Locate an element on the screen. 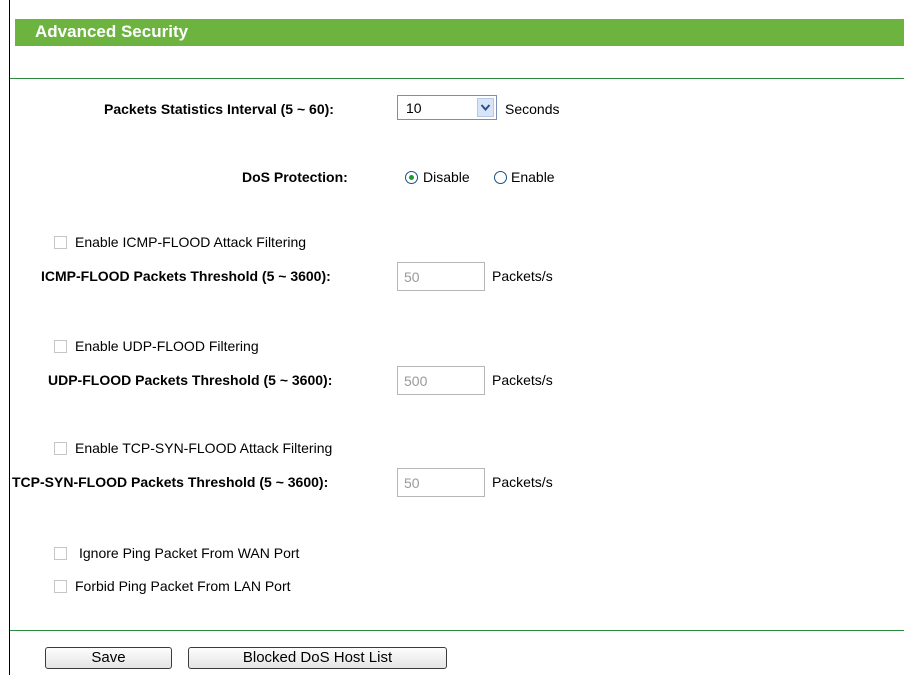 Image resolution: width=904 pixels, height=675 pixels. icmp-filter-label: Enable ICMP-FLOOD Attack Filtering is located at coordinates (191, 242).